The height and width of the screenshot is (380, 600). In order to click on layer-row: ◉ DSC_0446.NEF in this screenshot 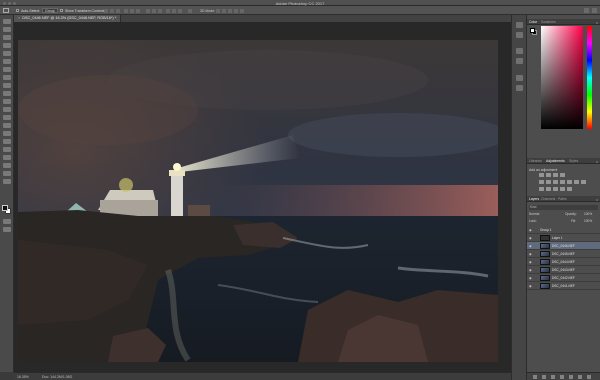, I will do `click(563, 246)`.